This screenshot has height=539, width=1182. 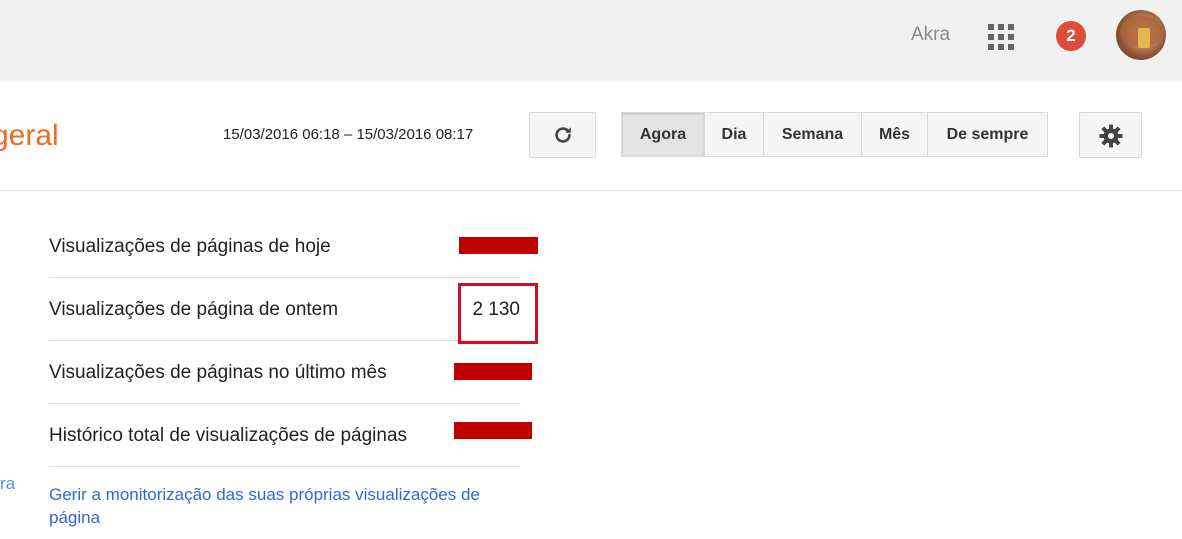 I want to click on highlight-box, so click(x=498, y=313).